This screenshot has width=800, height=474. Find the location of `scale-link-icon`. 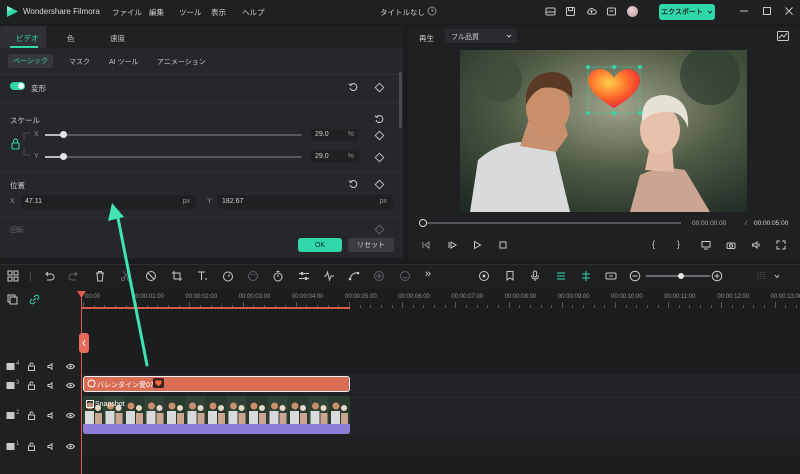

scale-link-icon is located at coordinates (21, 144).